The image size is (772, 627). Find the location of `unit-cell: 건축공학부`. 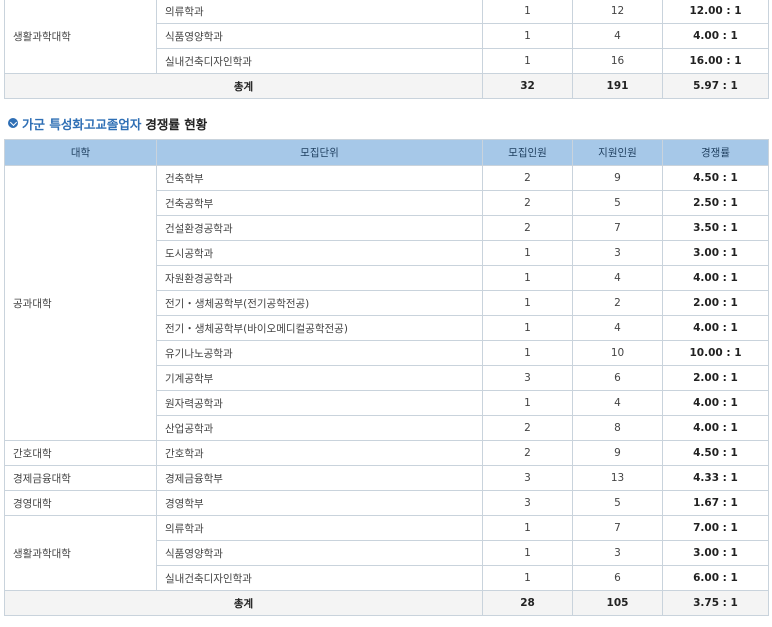

unit-cell: 건축공학부 is located at coordinates (319, 203).